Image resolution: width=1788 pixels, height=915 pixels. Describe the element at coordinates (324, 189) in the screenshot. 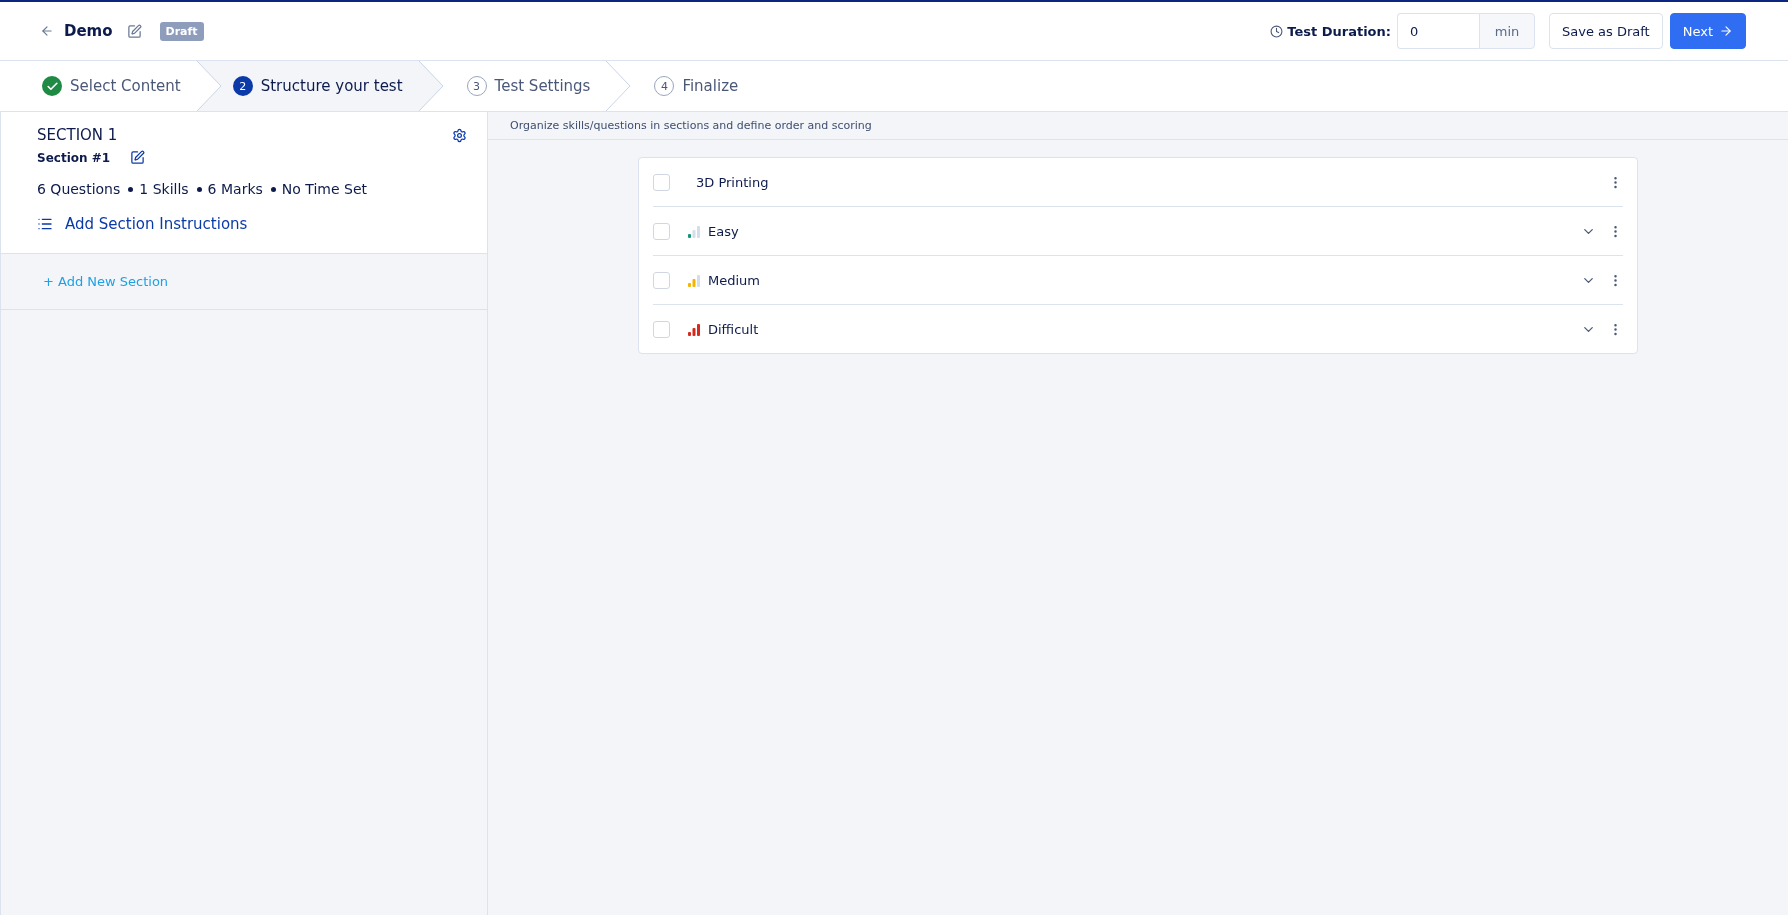

I see `section-stat: No Time Set` at that location.